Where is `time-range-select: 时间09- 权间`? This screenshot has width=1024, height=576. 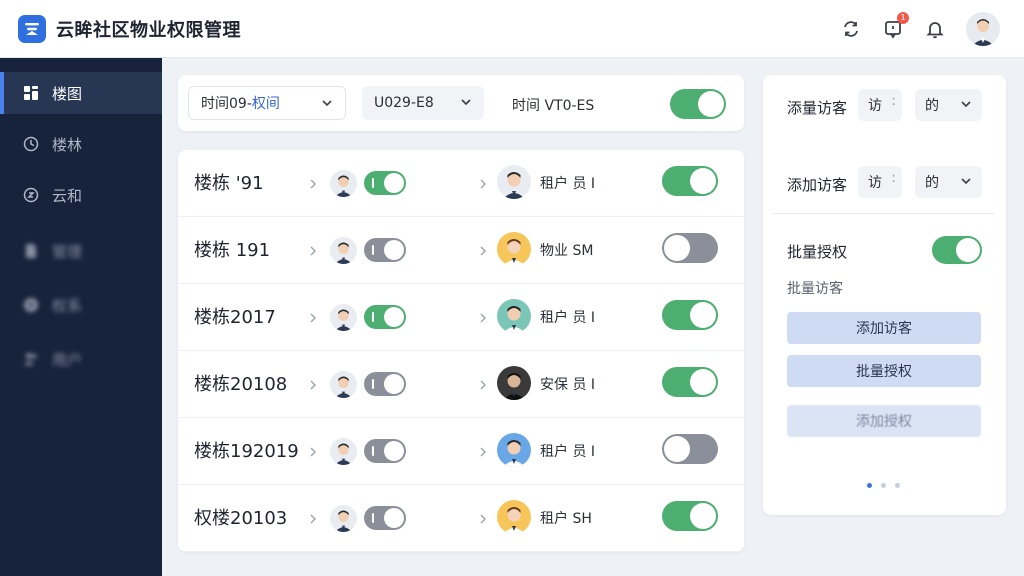
time-range-select: 时间09- 权间 is located at coordinates (267, 103).